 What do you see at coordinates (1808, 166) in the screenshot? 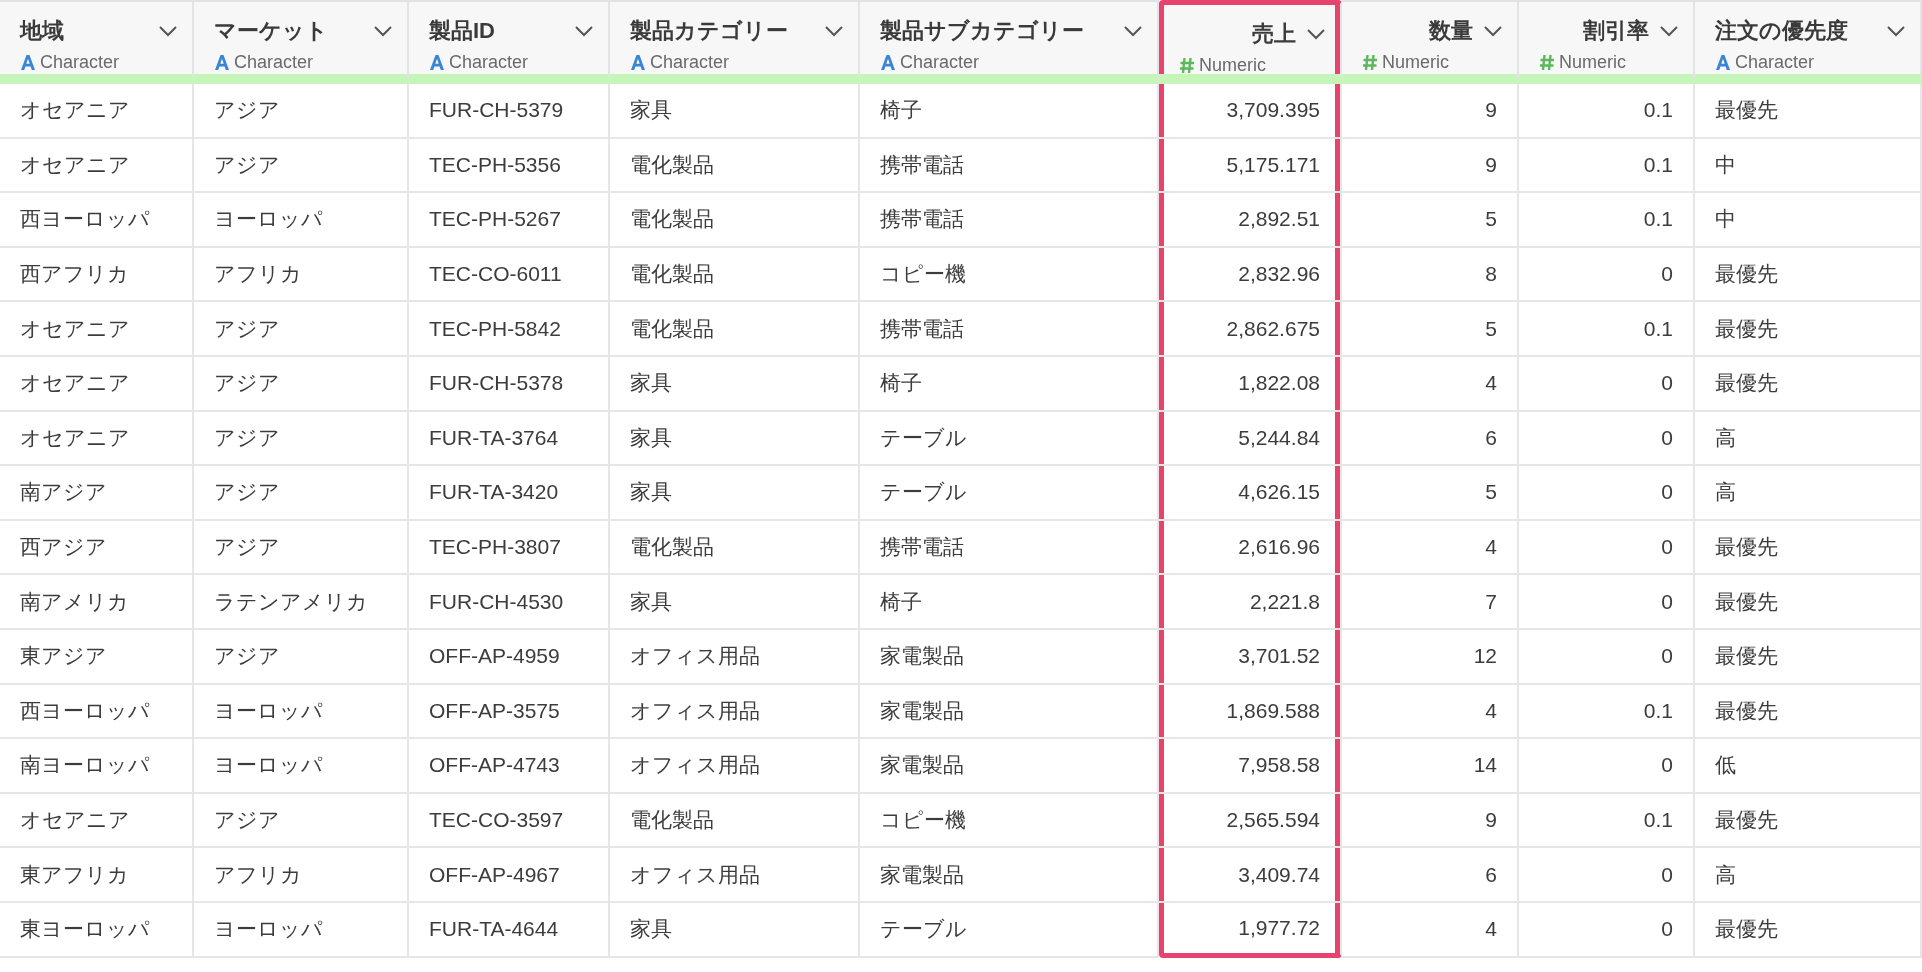
I see `table-cell: 中` at bounding box center [1808, 166].